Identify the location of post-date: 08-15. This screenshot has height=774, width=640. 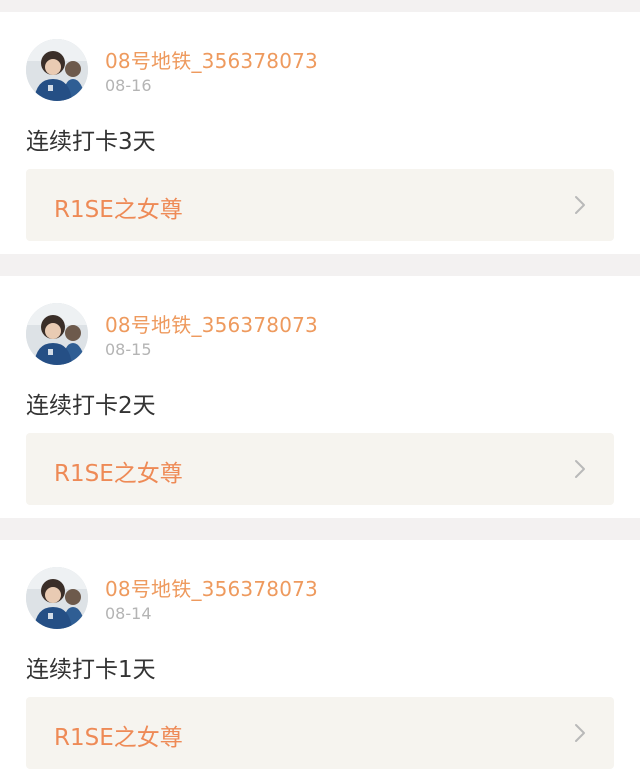
(128, 349).